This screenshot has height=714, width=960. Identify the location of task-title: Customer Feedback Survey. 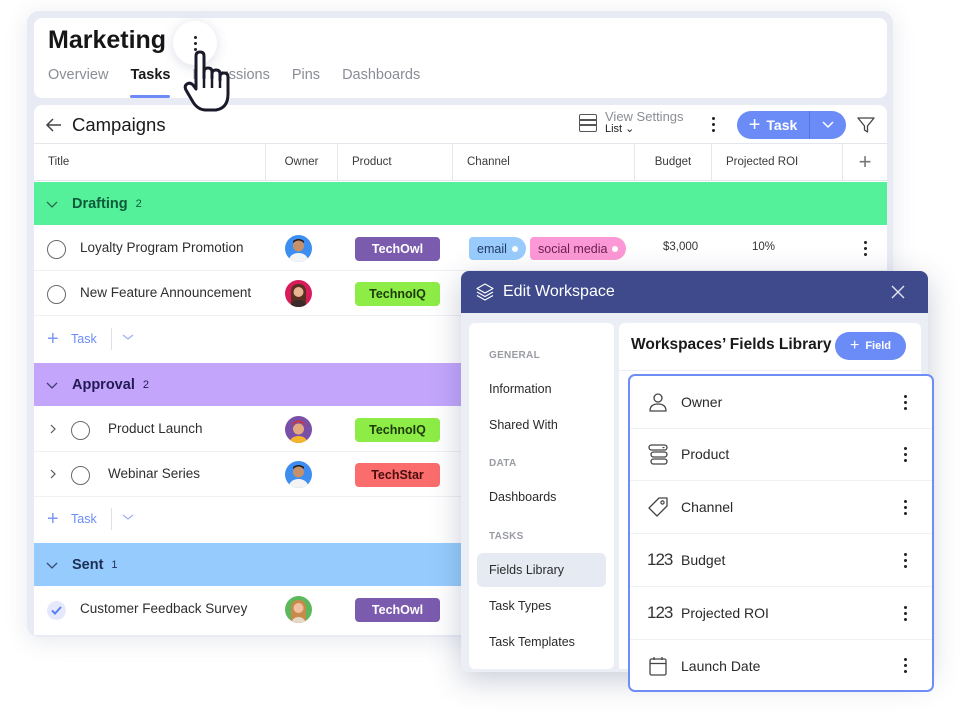
(163, 608).